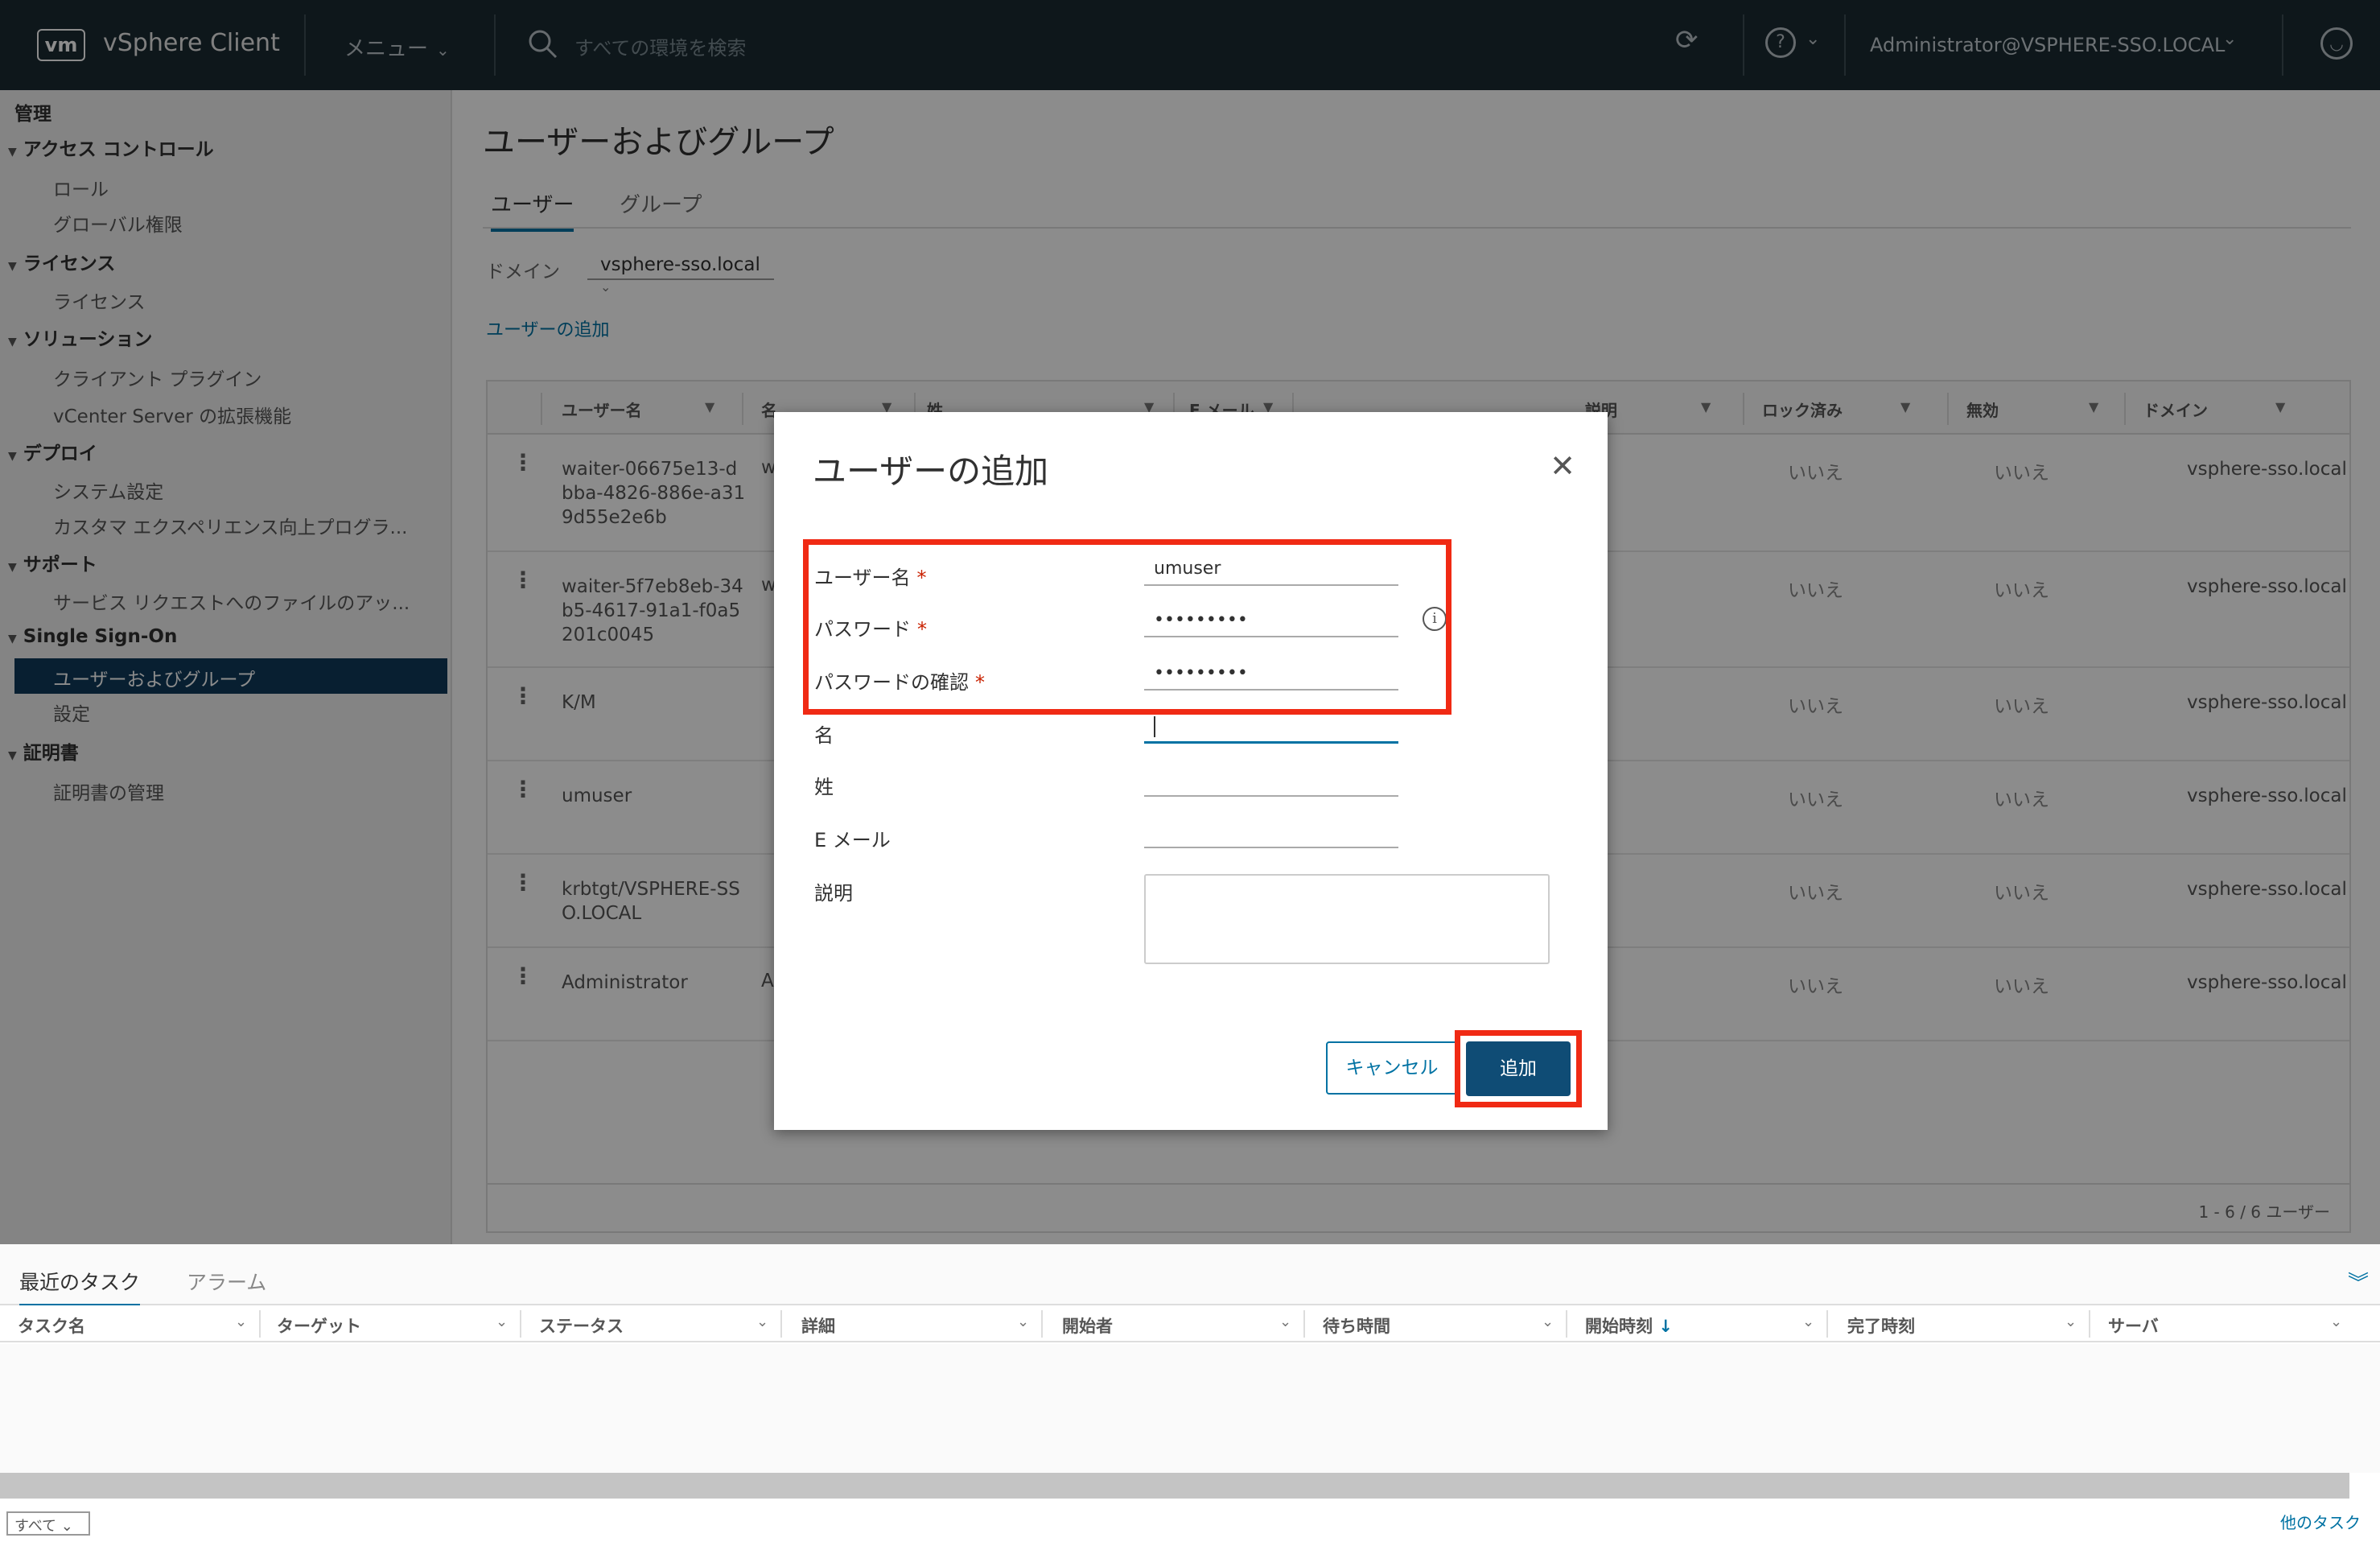 The height and width of the screenshot is (1542, 2380). I want to click on horizontal-scrollbar, so click(1174, 1486).